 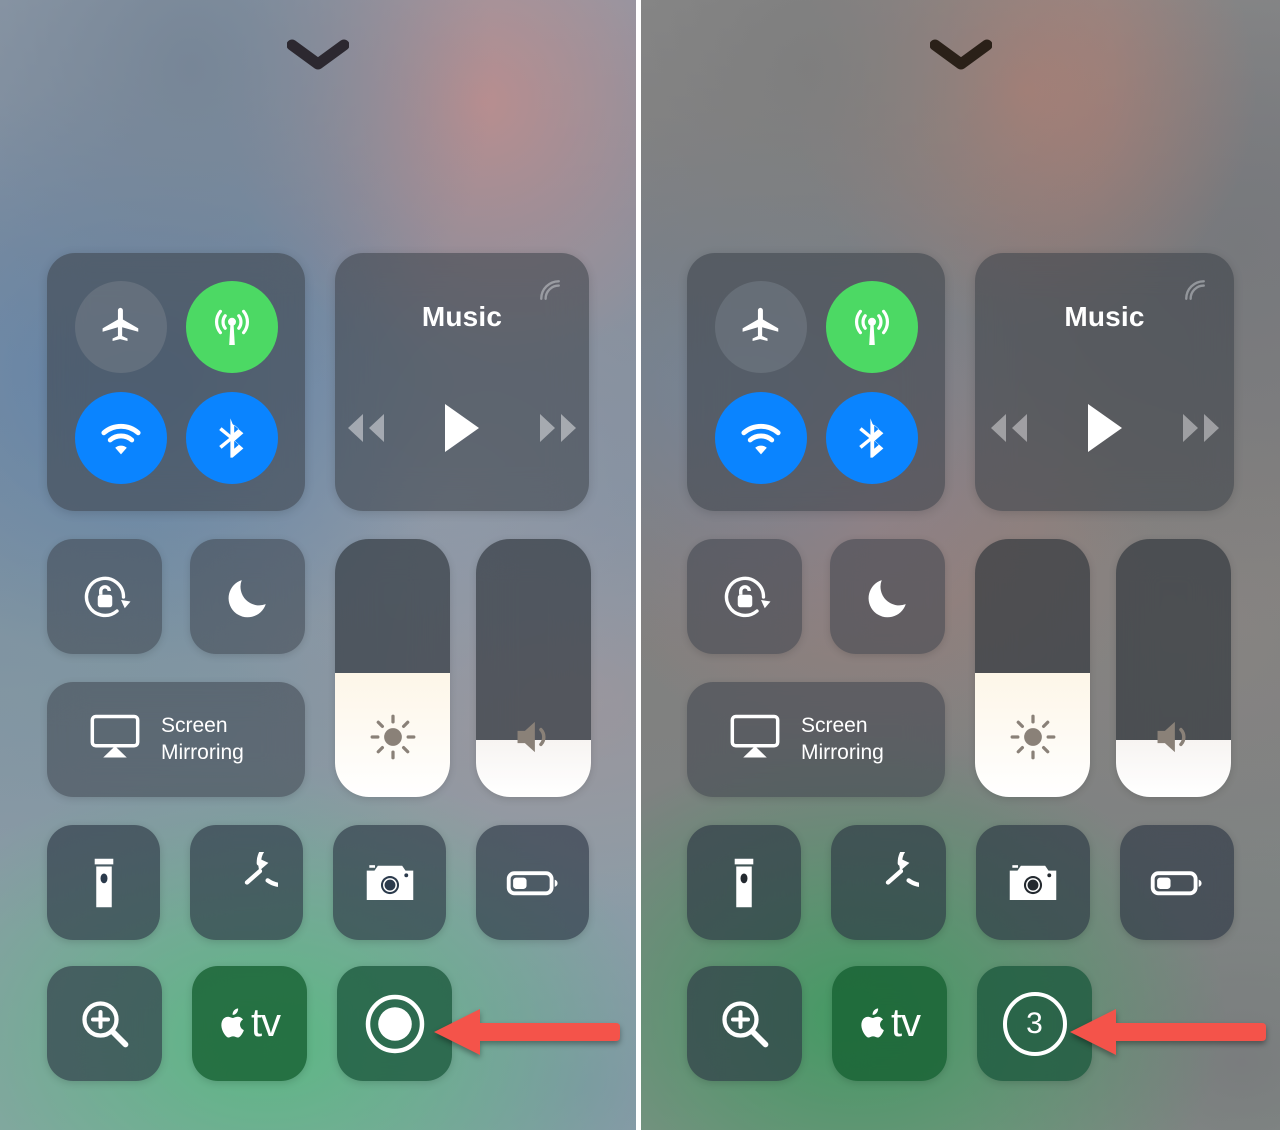 What do you see at coordinates (533, 737) in the screenshot?
I see `speaker-icon` at bounding box center [533, 737].